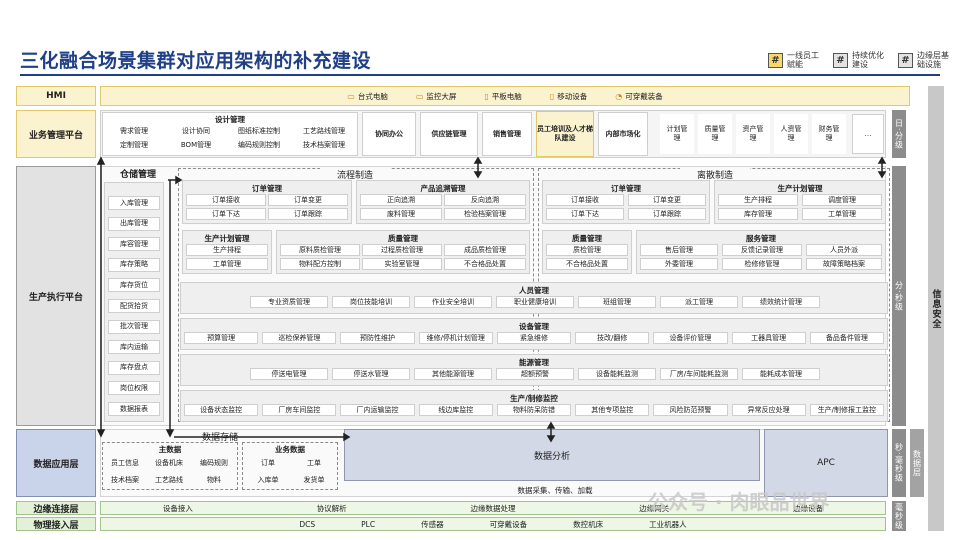  I want to click on phys-item: 数控机床, so click(588, 524).